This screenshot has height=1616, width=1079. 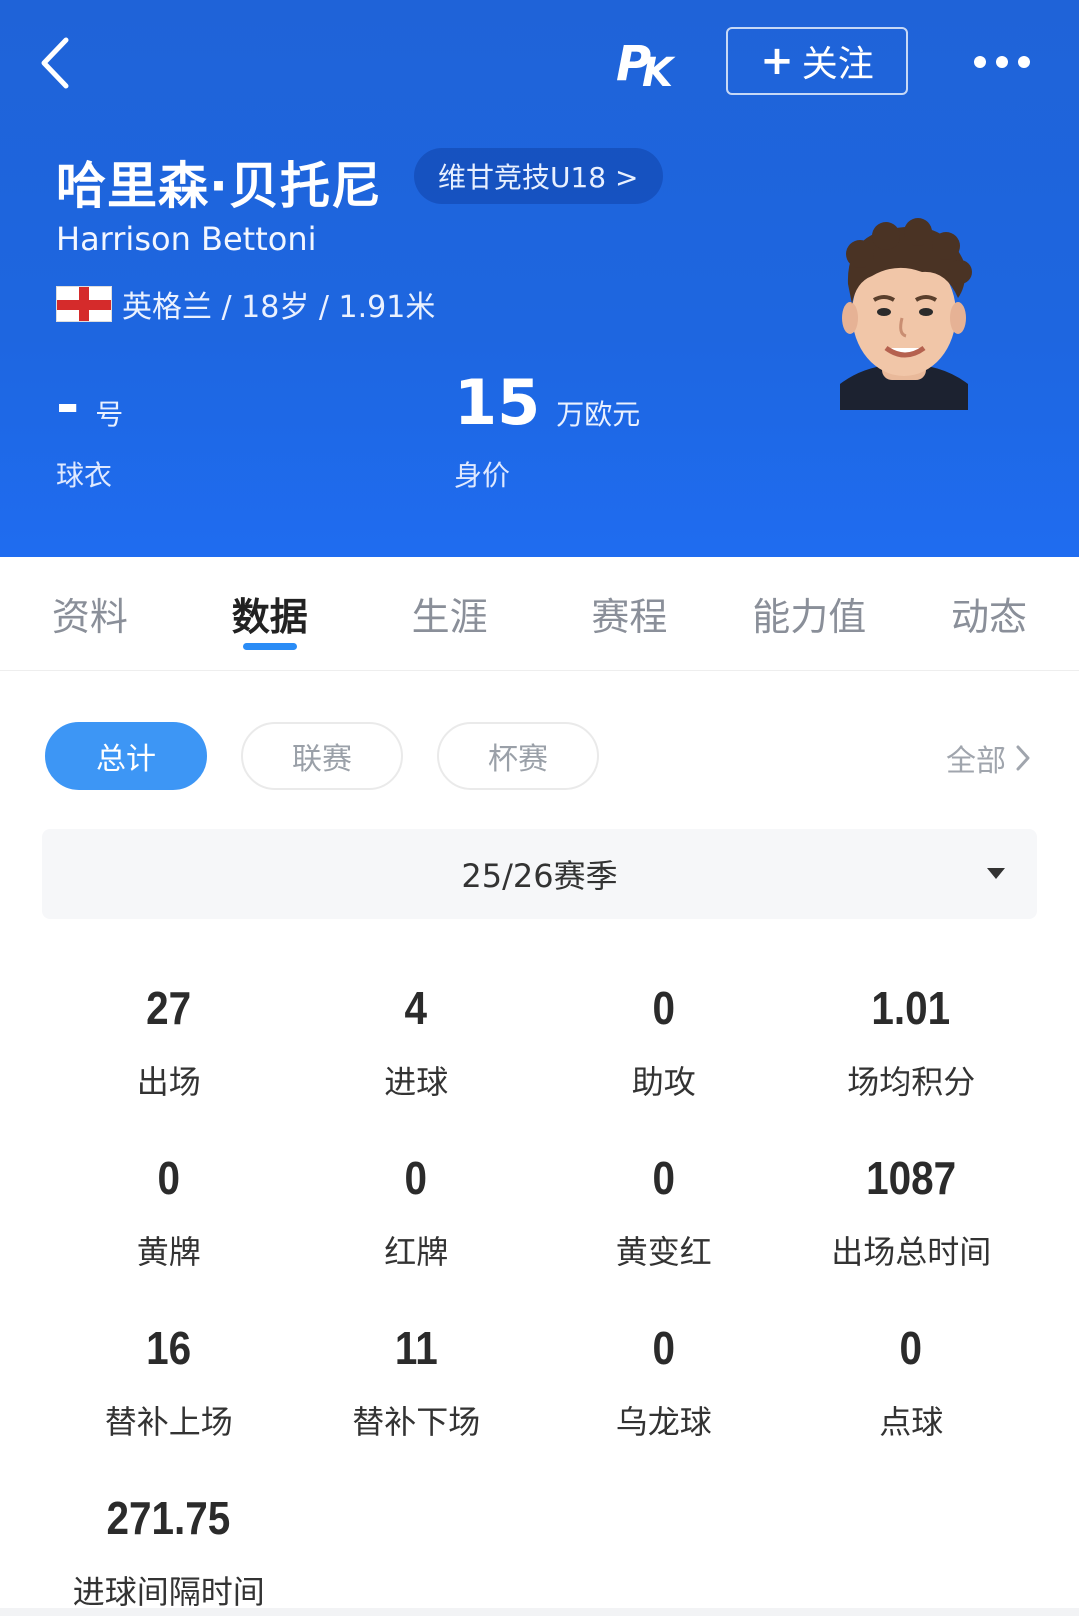 What do you see at coordinates (598, 414) in the screenshot?
I see `market-value-unit: 万欧元` at bounding box center [598, 414].